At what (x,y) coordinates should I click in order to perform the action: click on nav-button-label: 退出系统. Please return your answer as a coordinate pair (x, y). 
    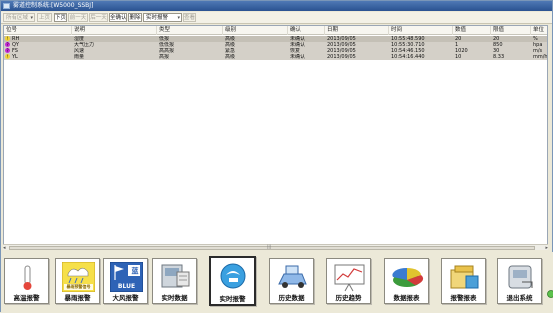
    Looking at the image, I should click on (519, 297).